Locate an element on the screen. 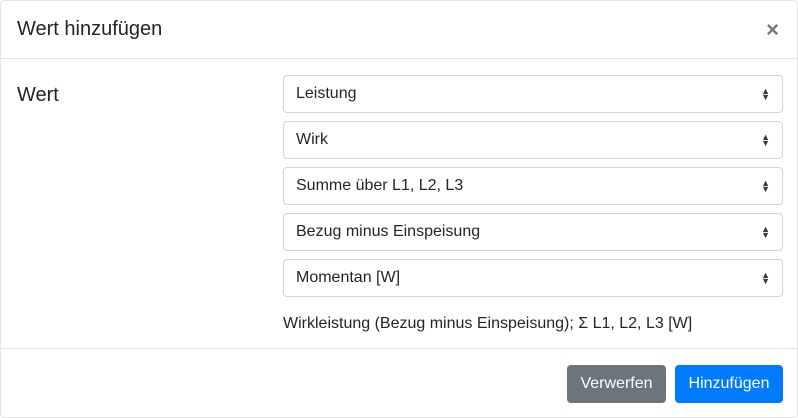 This screenshot has height=418, width=798. select-type: Wirk ▲ ▼ is located at coordinates (533, 140).